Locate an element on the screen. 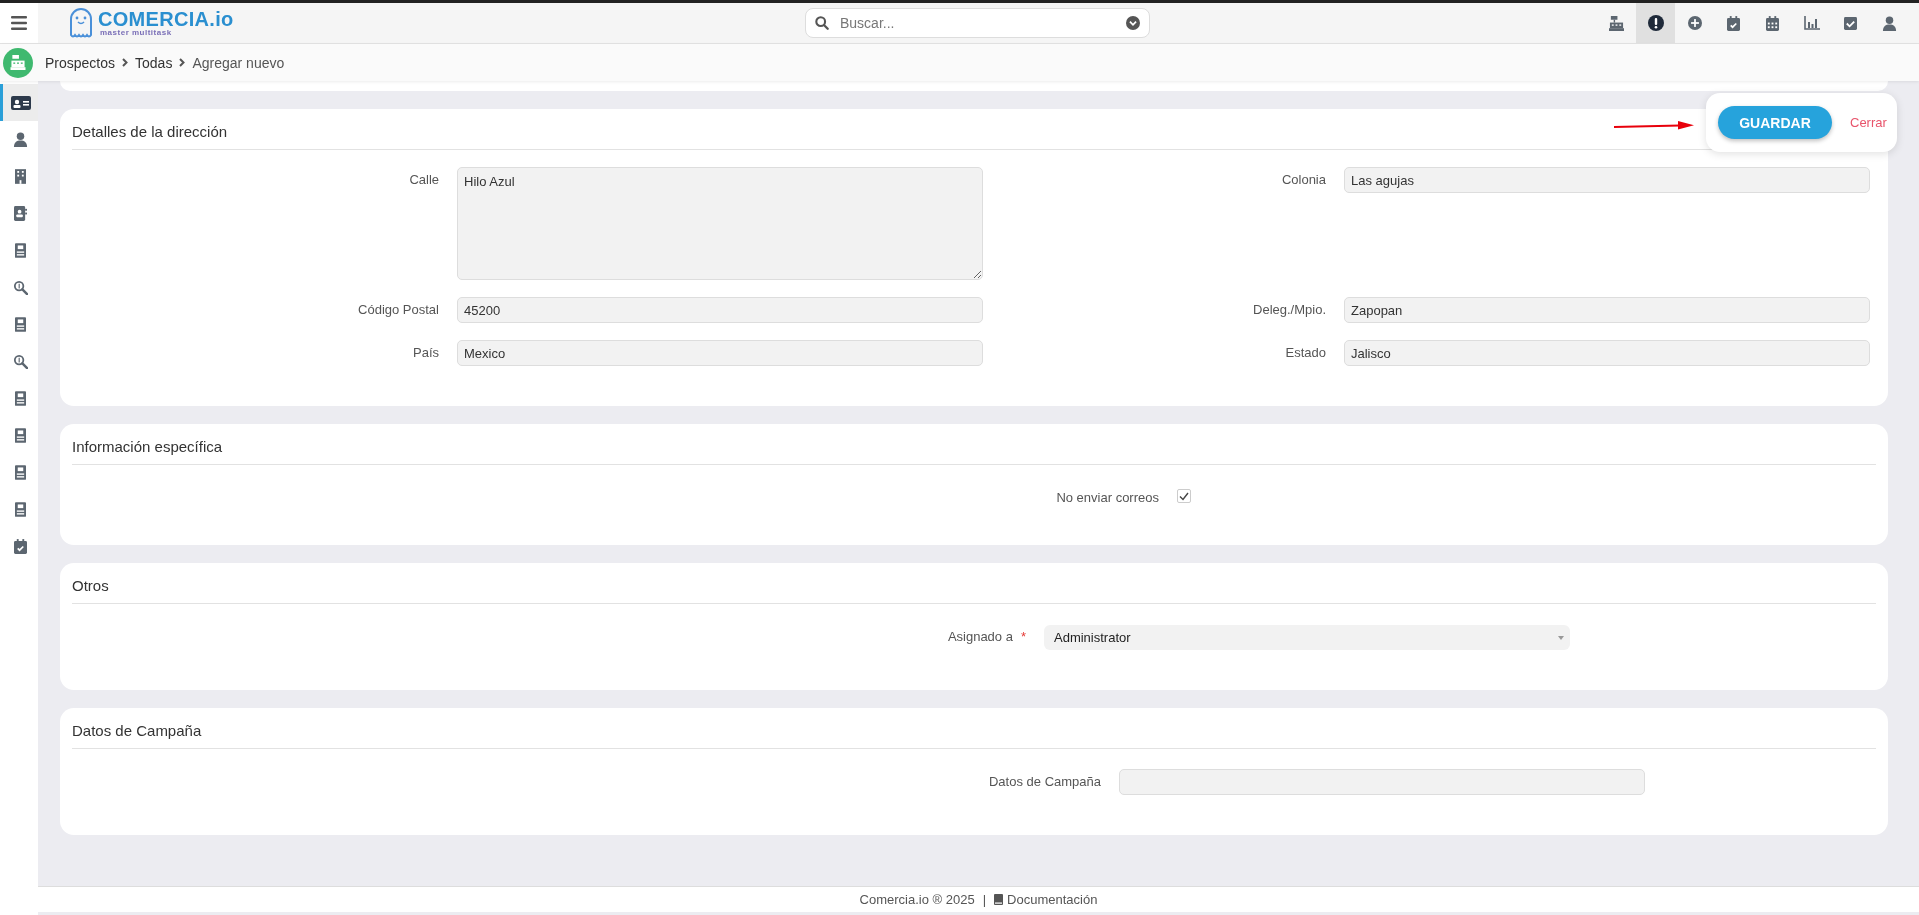 This screenshot has width=1919, height=915. breadcrumb-link: Agregar nuevo is located at coordinates (238, 62).